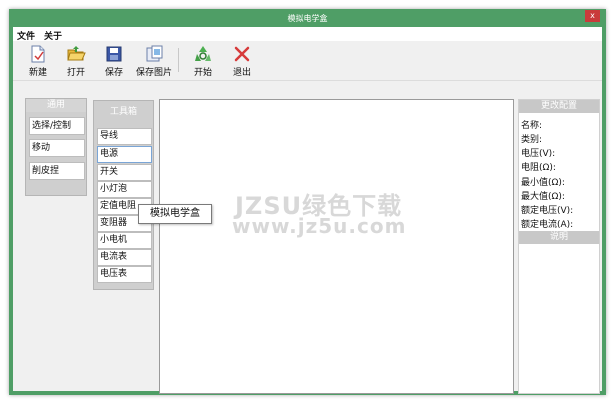 The image size is (616, 405). Describe the element at coordinates (178, 60) in the screenshot. I see `toolbar-separator` at that location.